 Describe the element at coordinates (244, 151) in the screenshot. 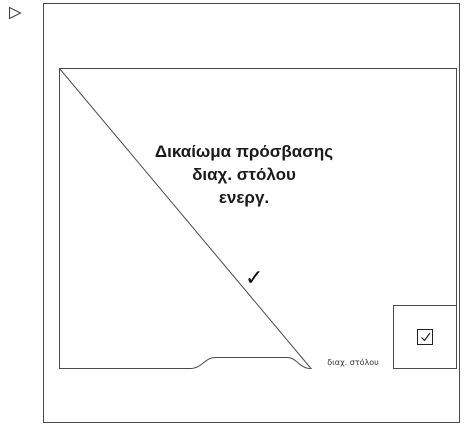

I see `message-line-1: Δικαίωμα πρόσβασης` at that location.